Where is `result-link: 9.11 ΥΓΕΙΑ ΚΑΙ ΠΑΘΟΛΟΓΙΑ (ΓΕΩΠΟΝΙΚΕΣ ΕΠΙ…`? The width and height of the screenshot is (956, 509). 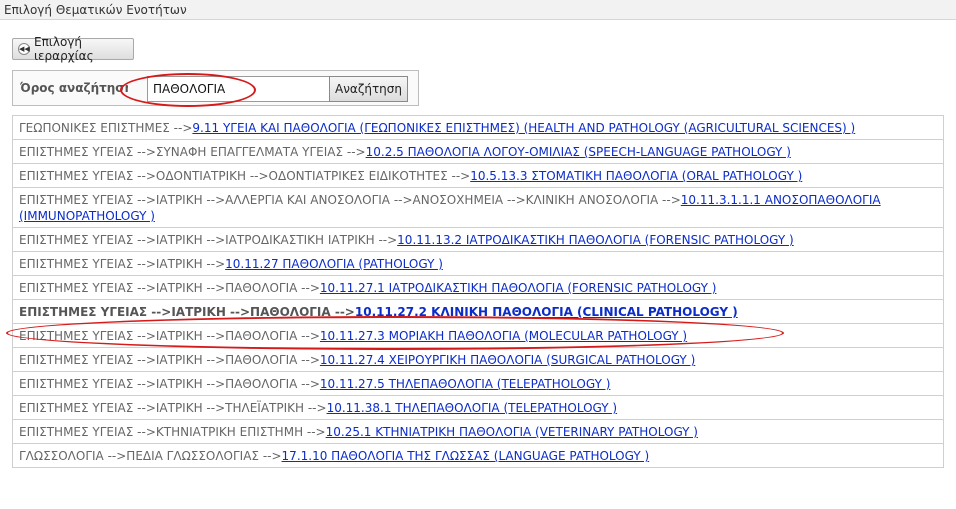
result-link: 9.11 ΥΓΕΙΑ ΚΑΙ ΠΑΘΟΛΟΓΙΑ (ΓΕΩΠΟΝΙΚΕΣ ΕΠΙ… is located at coordinates (523, 128).